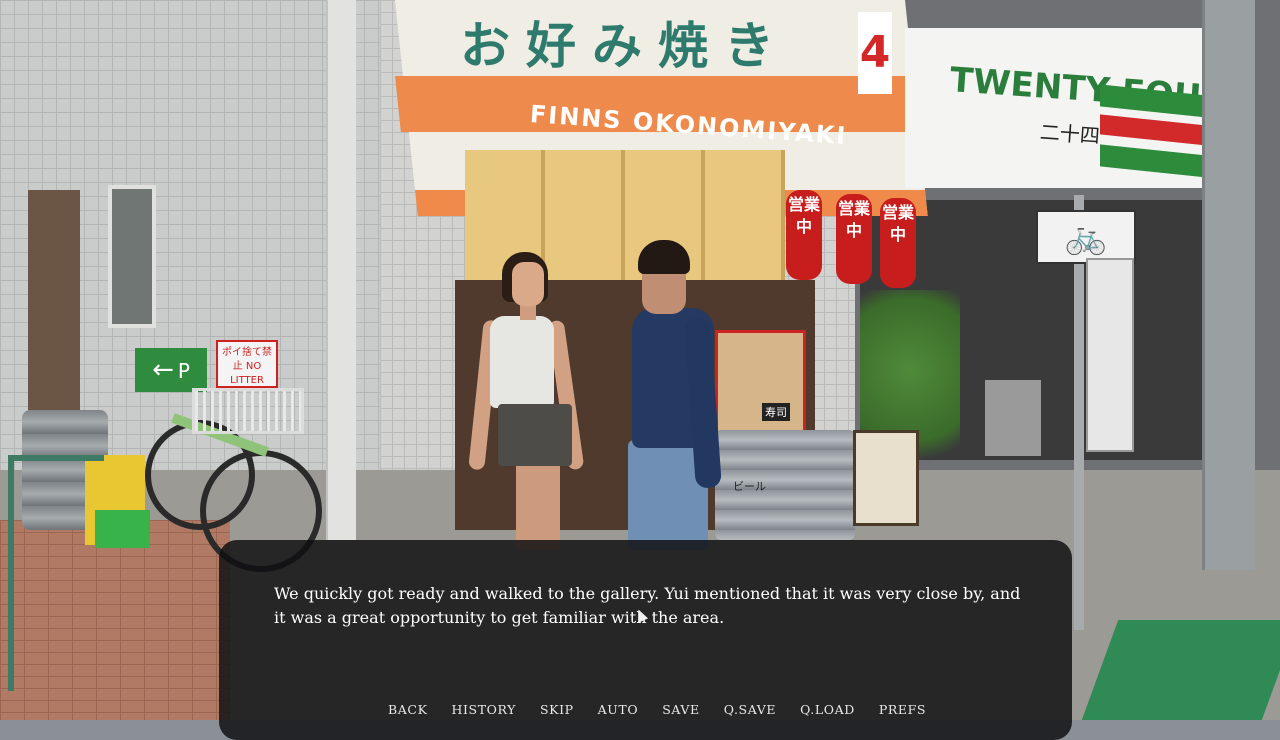  Describe the element at coordinates (528, 284) in the screenshot. I see `yui-face` at that location.